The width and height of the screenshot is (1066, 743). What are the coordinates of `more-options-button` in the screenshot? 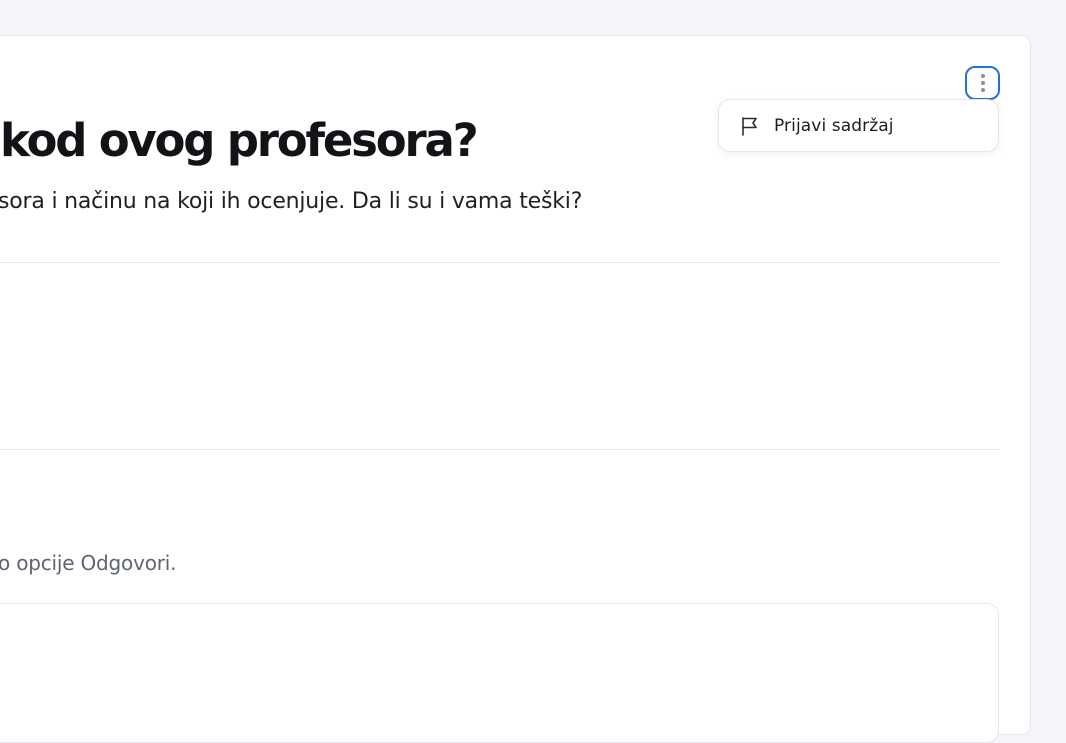 It's located at (982, 83).